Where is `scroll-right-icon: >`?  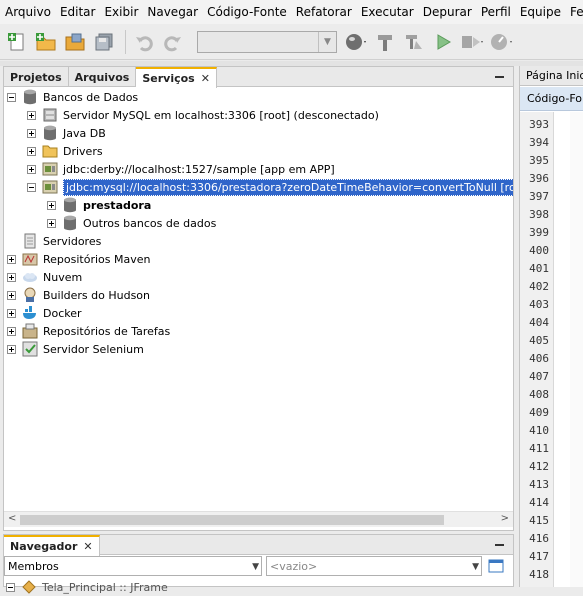 scroll-right-icon: > is located at coordinates (505, 518).